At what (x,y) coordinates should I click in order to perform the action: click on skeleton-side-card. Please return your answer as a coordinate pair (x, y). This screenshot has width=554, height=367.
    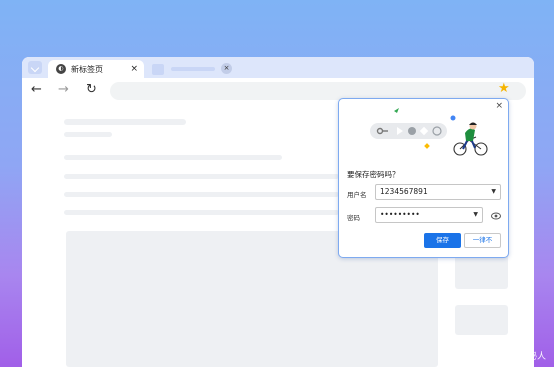
    Looking at the image, I should click on (481, 320).